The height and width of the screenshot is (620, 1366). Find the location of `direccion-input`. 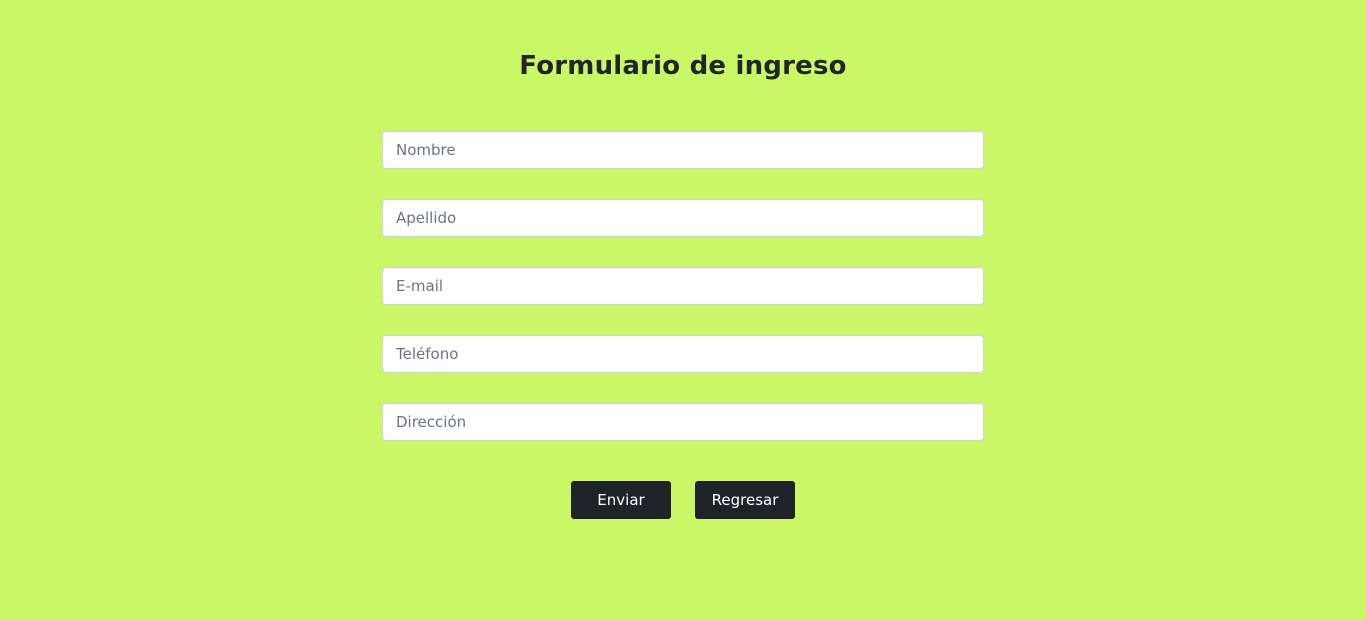

direccion-input is located at coordinates (683, 422).